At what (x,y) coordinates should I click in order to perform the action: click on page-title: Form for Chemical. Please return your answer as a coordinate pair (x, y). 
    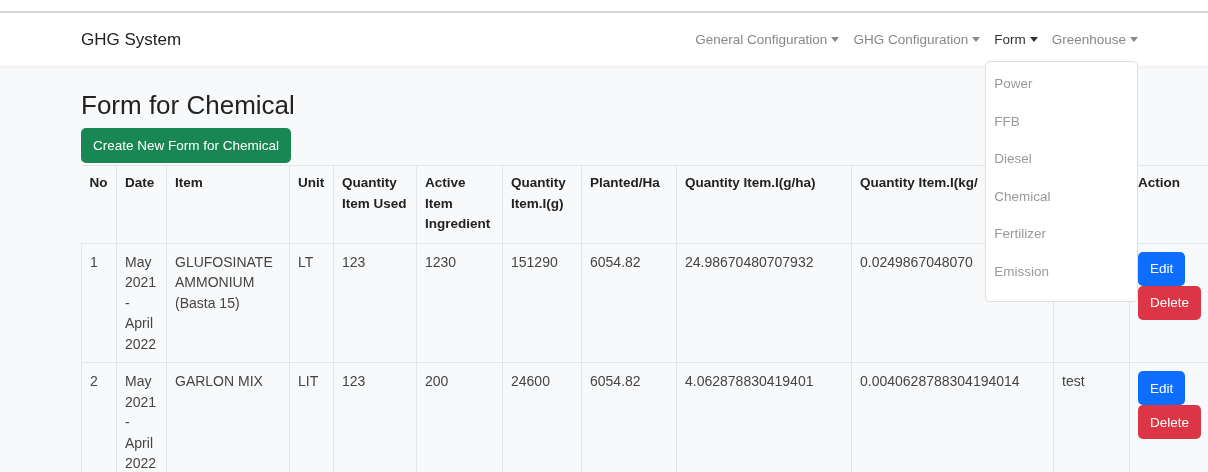
    Looking at the image, I should click on (188, 105).